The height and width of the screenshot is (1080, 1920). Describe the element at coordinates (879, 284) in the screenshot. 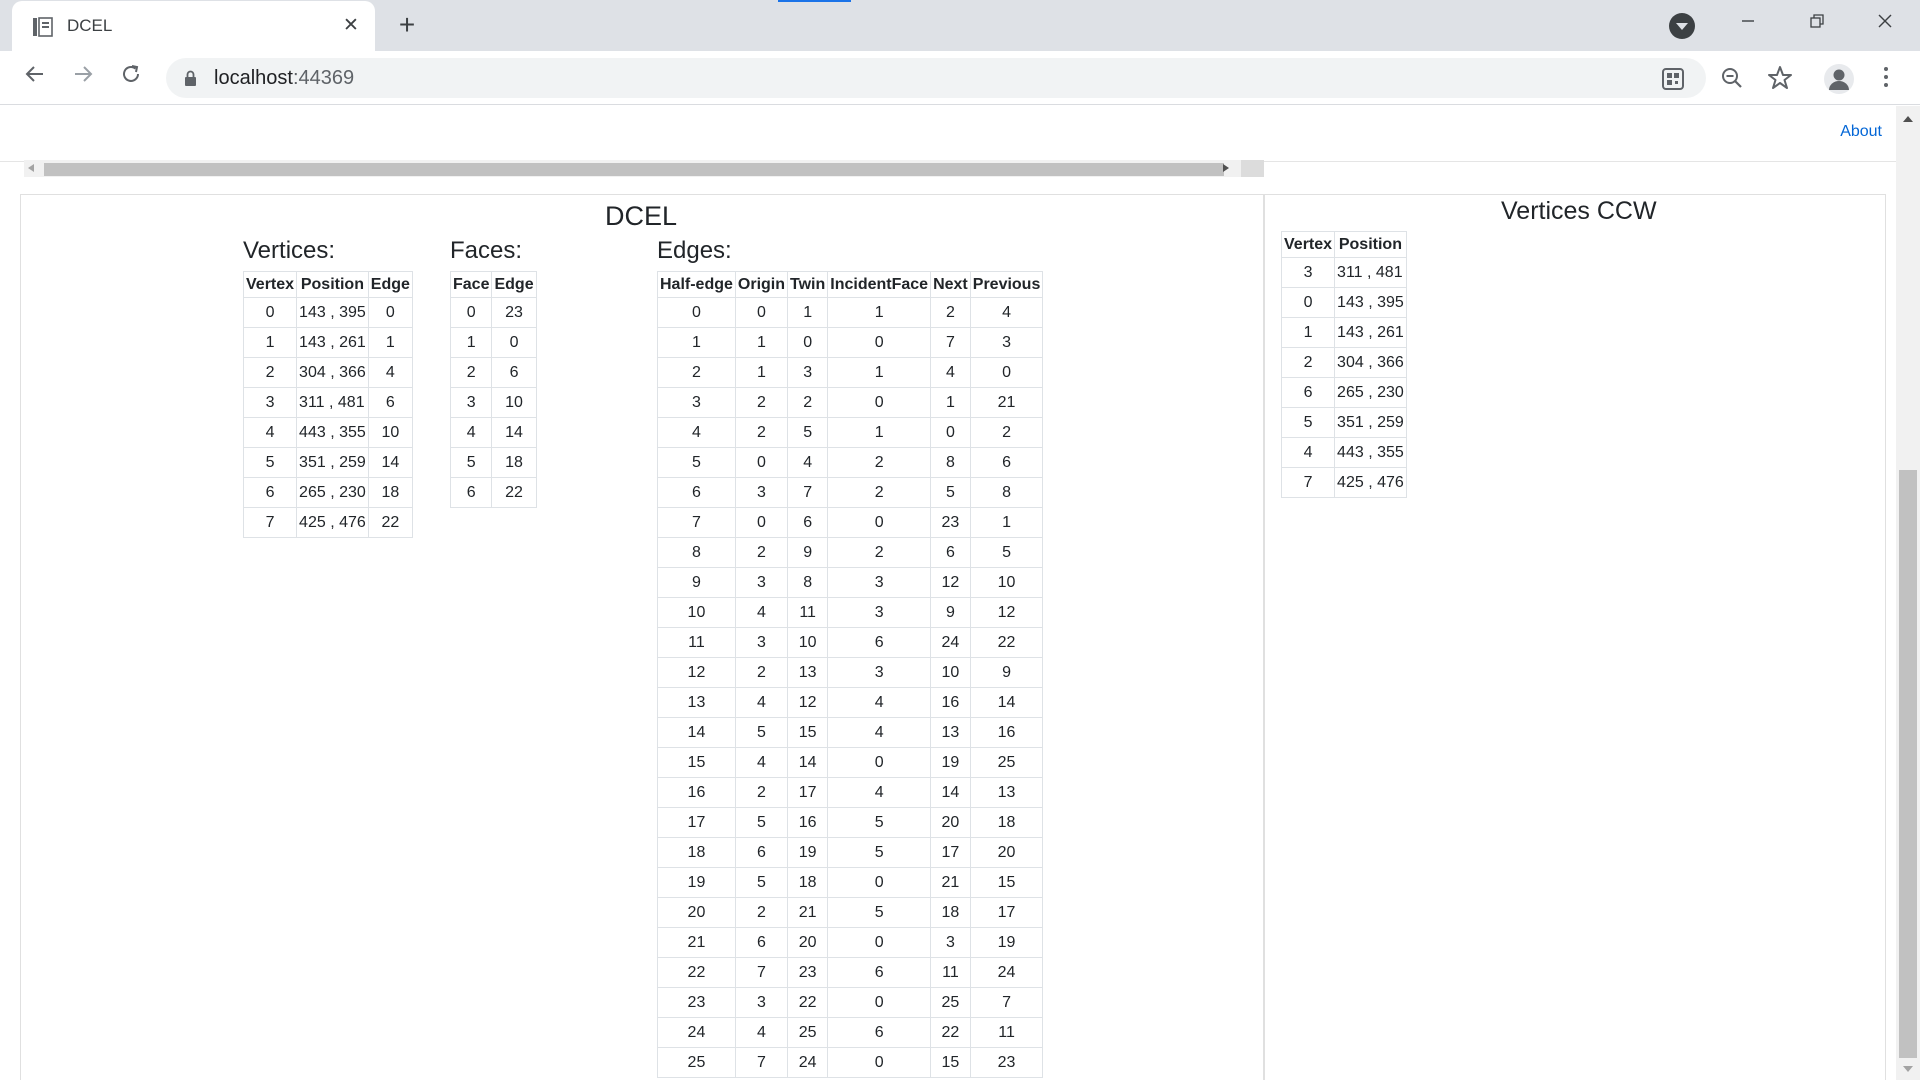

I see `column-header: IncidentFace` at that location.